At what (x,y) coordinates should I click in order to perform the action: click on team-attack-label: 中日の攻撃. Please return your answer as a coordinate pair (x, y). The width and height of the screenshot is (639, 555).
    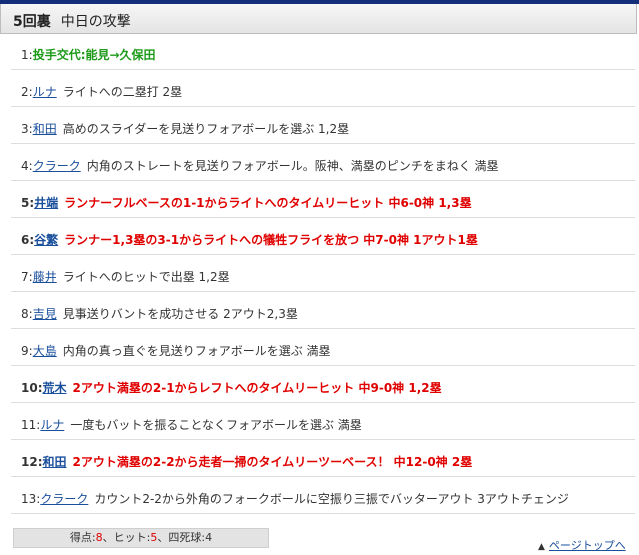
    Looking at the image, I should click on (95, 22).